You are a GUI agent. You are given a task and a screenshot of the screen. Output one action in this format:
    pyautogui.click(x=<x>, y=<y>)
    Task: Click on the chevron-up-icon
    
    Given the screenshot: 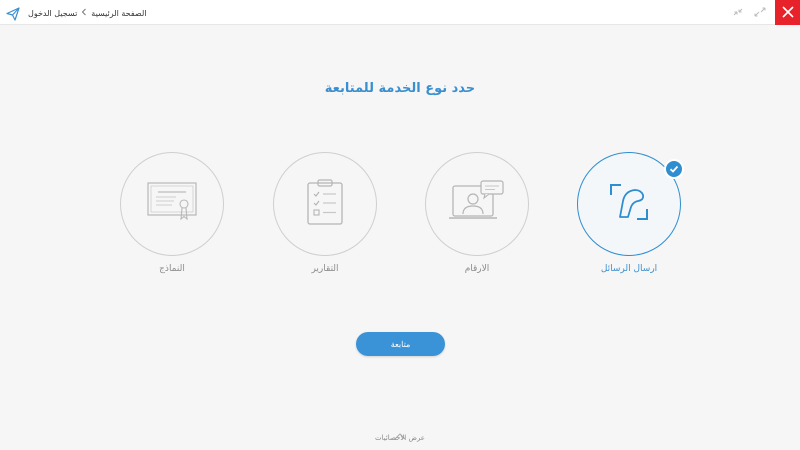 What is the action you would take?
    pyautogui.click(x=400, y=432)
    